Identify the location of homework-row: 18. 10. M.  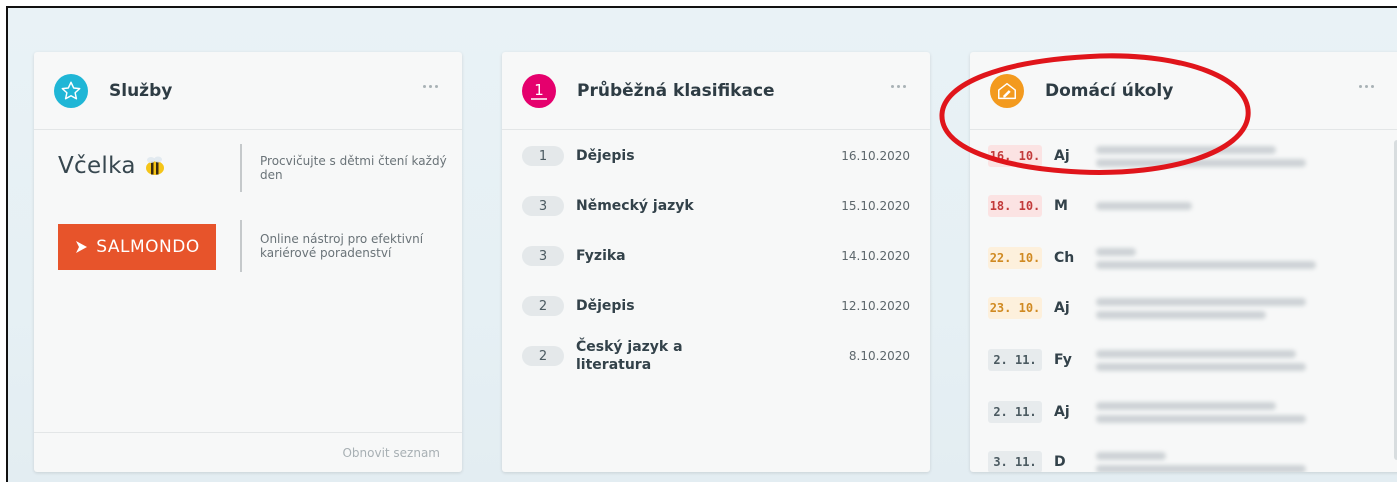
(1179, 206).